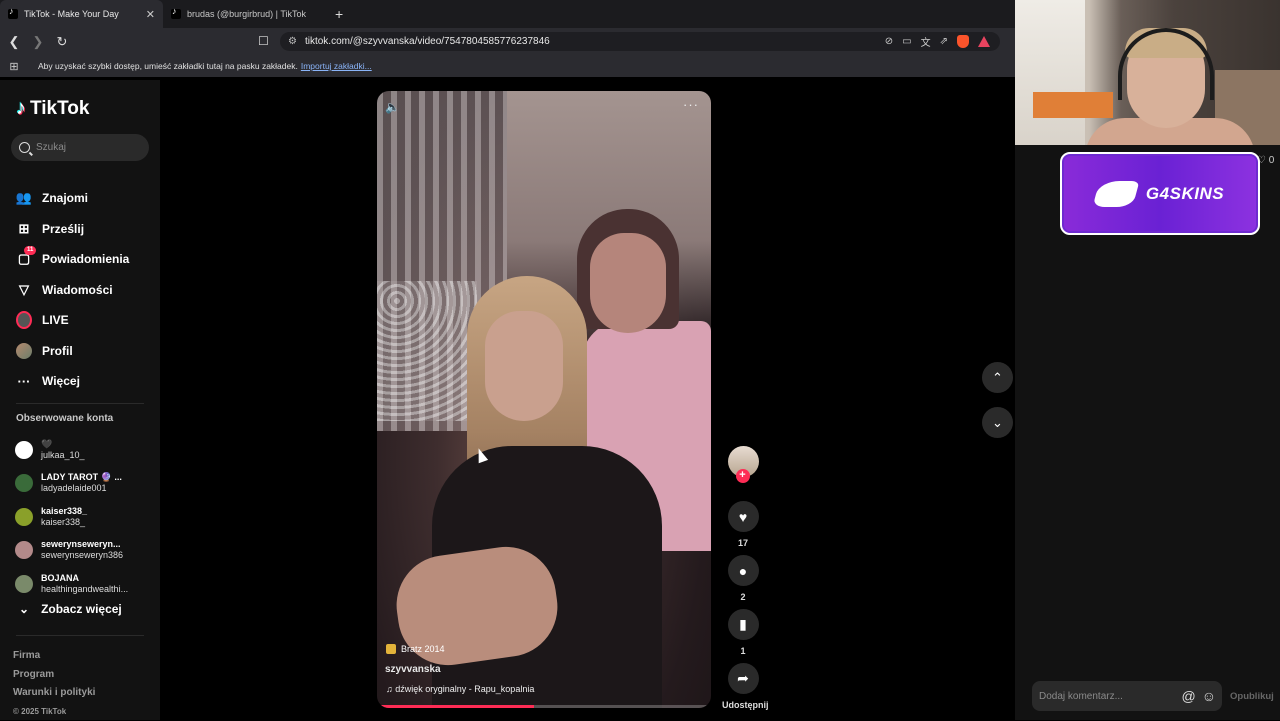  What do you see at coordinates (1252, 696) in the screenshot?
I see `publish-button: Opublikuj` at bounding box center [1252, 696].